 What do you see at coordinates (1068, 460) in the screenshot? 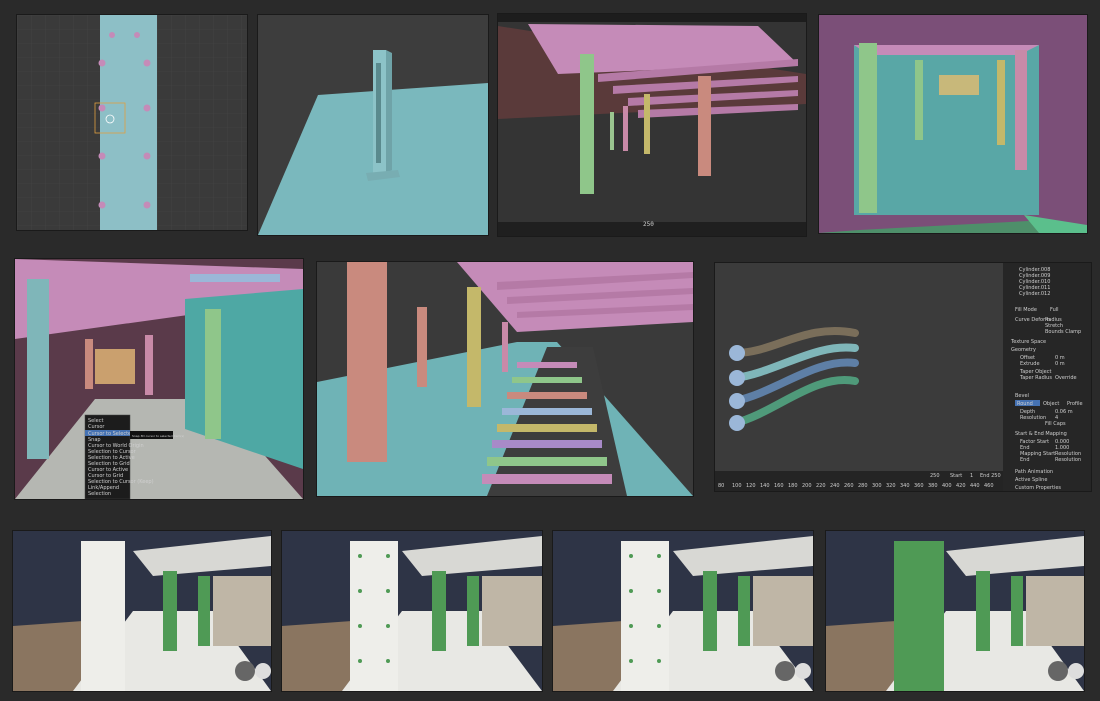
I see `mapping-end-value: Resolution` at bounding box center [1068, 460].